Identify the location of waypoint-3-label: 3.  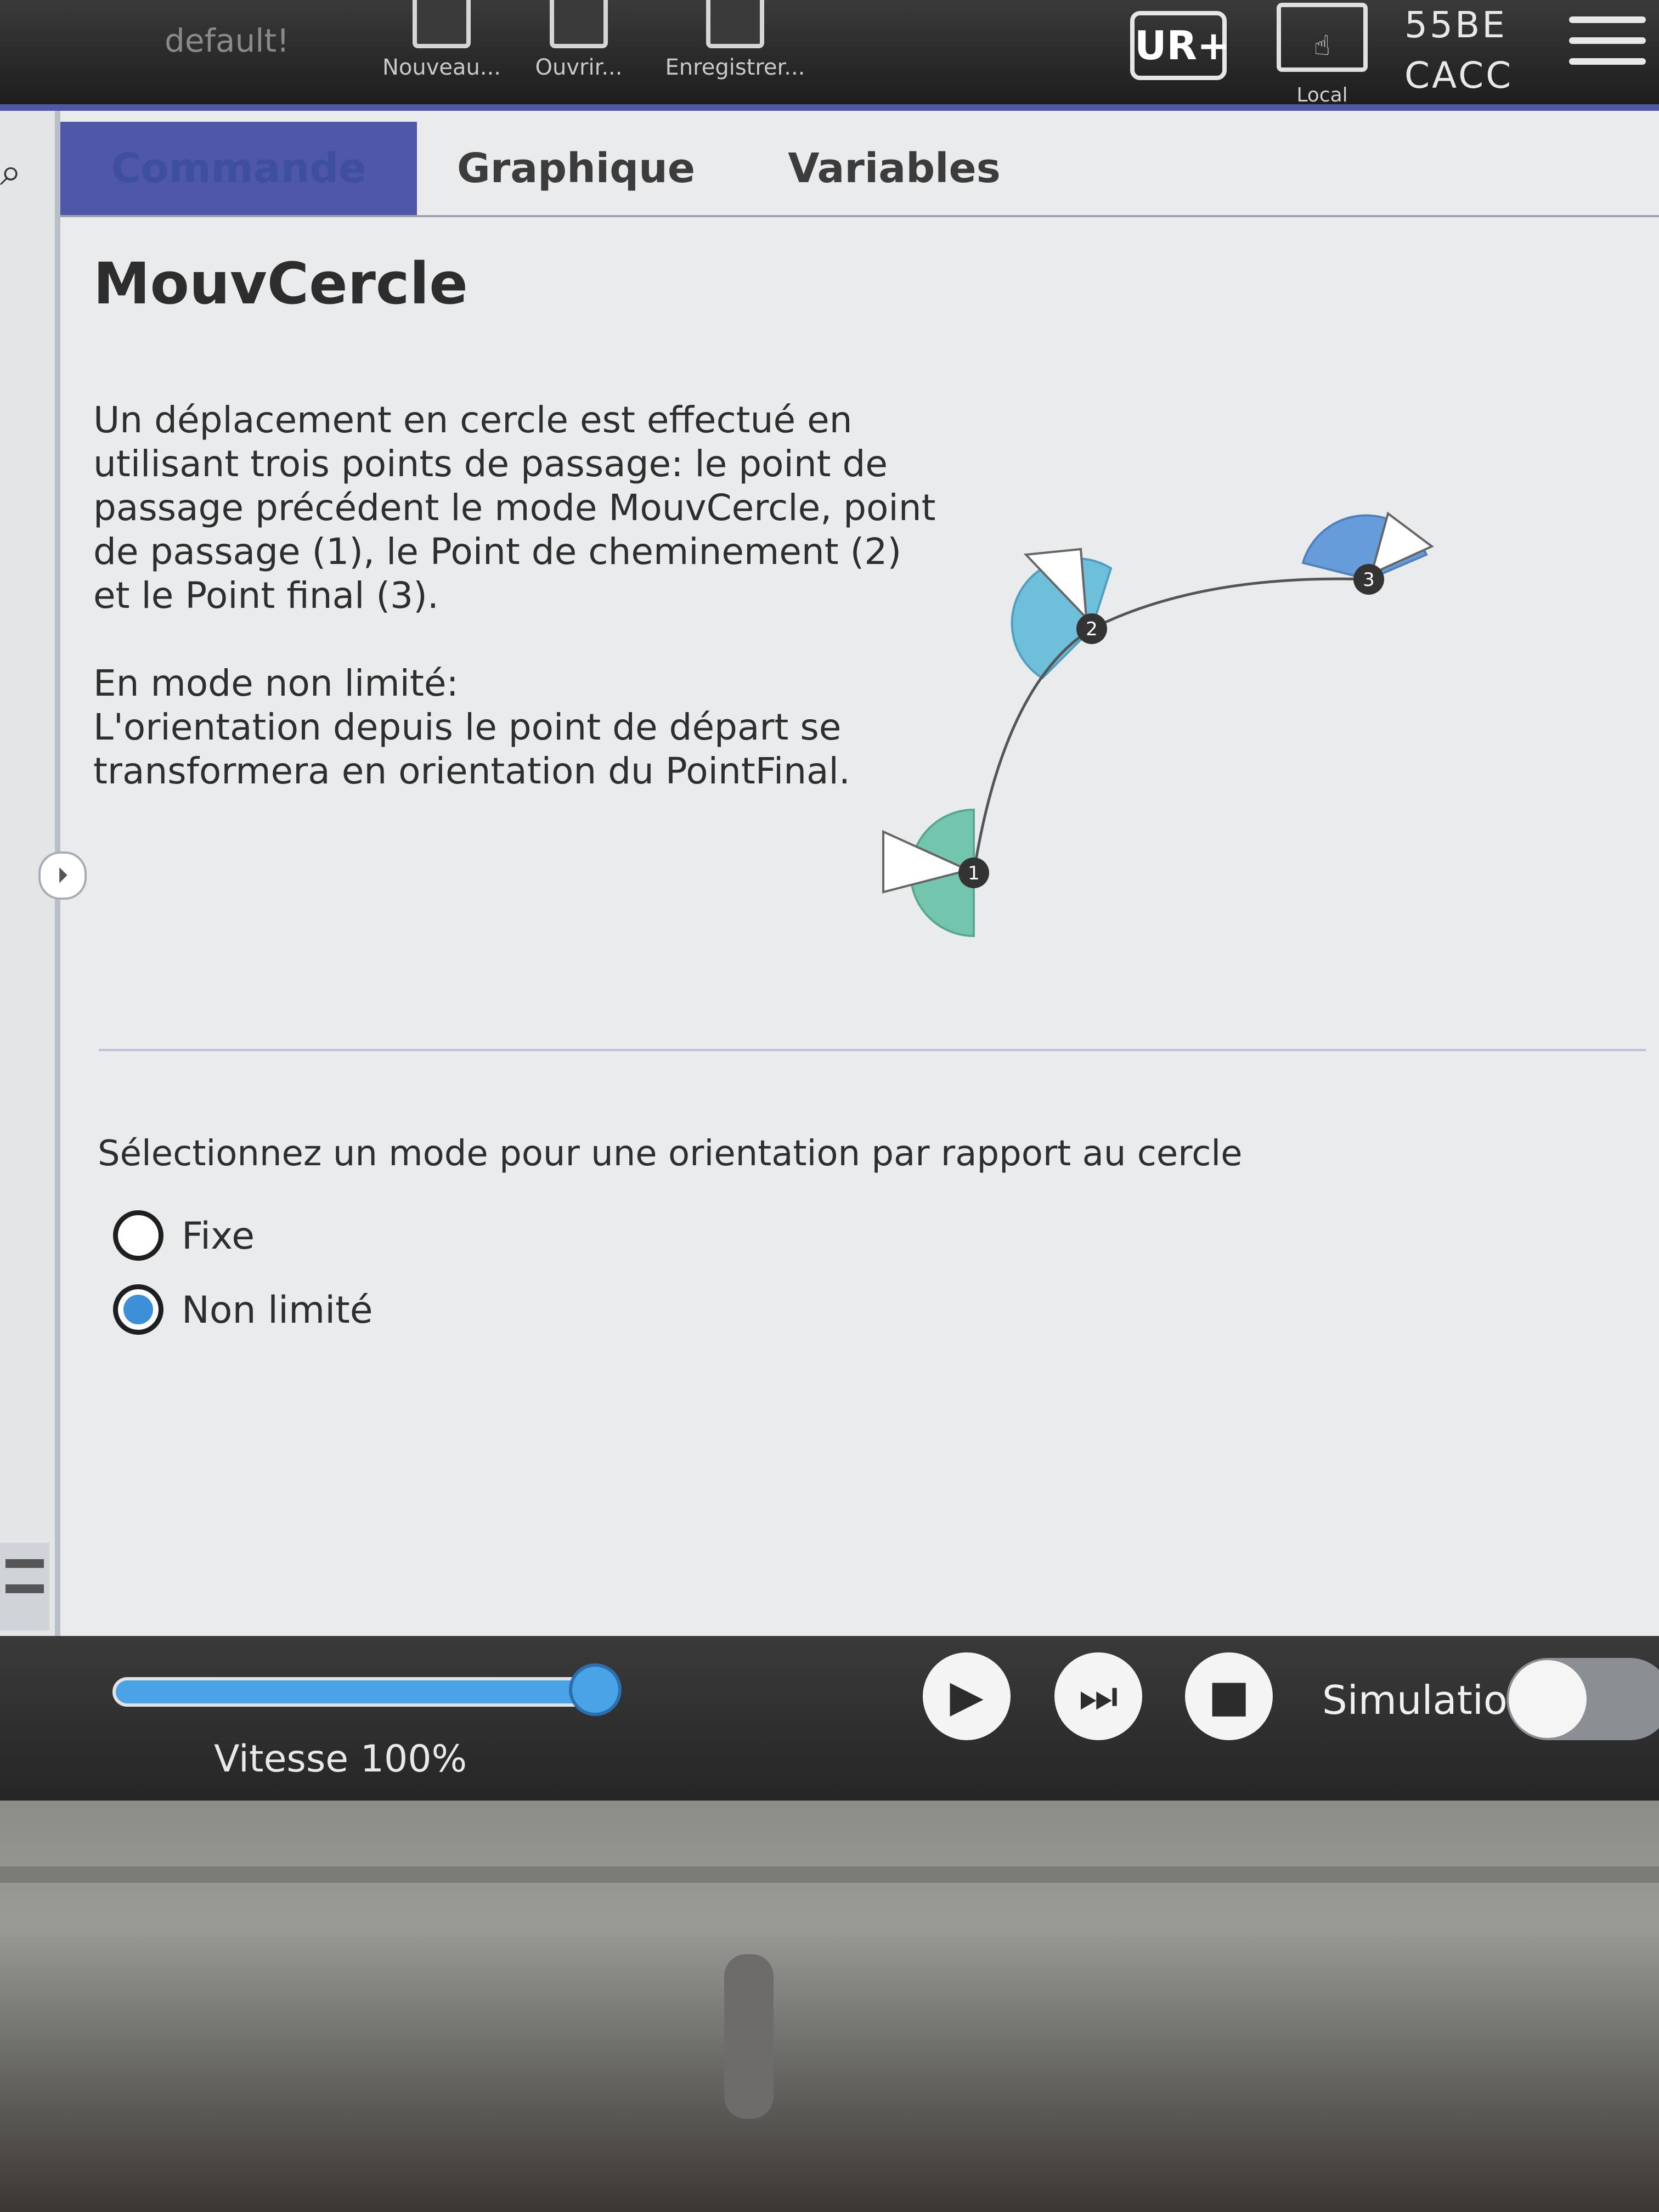
(1369, 580).